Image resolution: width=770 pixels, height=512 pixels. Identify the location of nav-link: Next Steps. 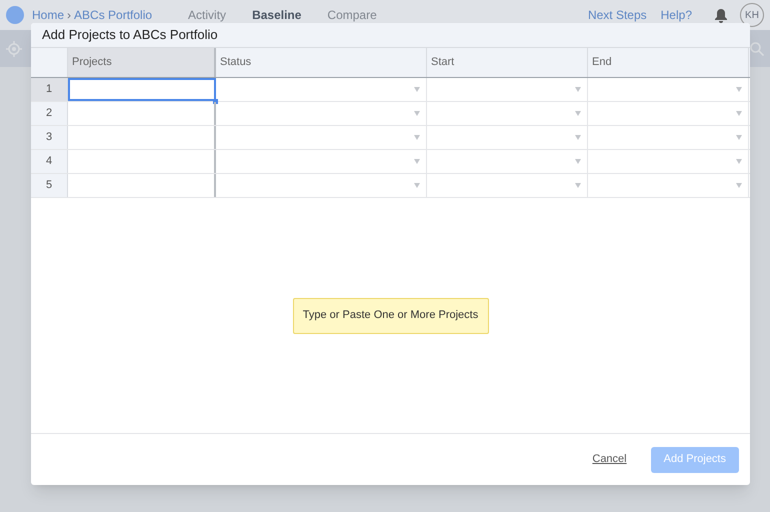
(617, 15).